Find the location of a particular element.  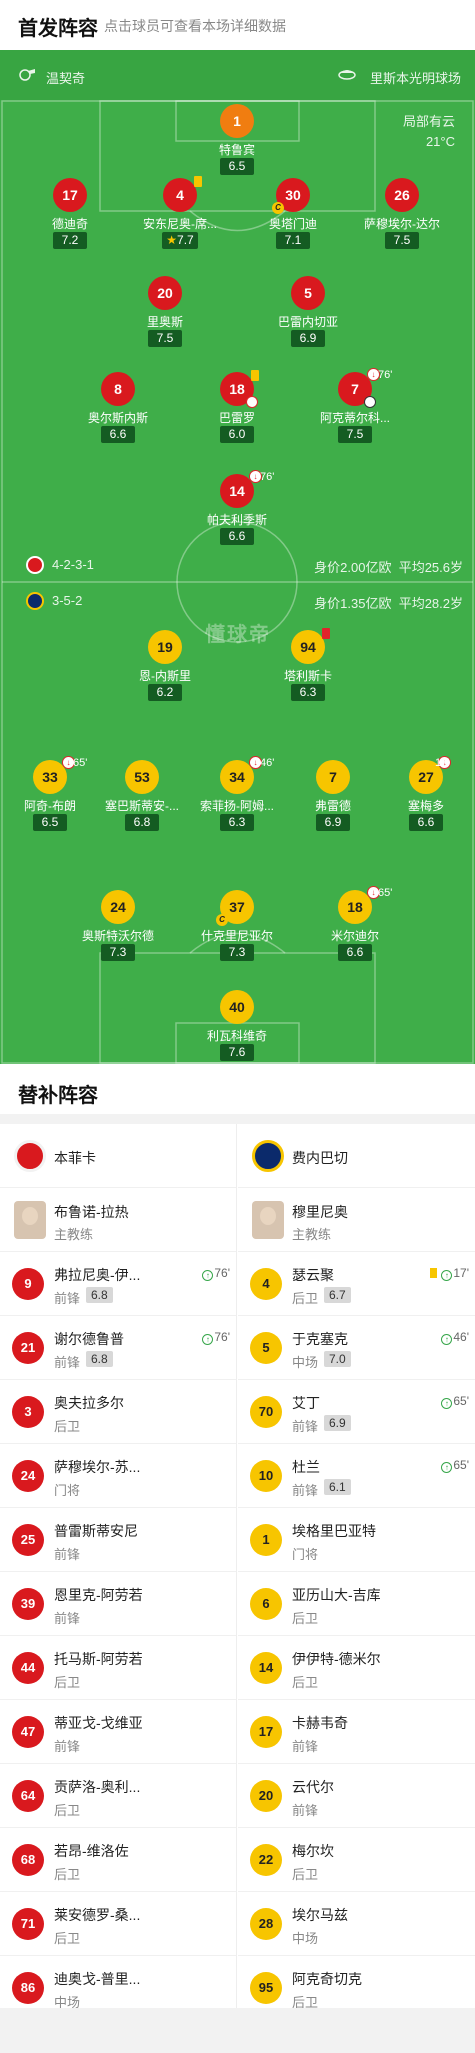

player-number: 94 is located at coordinates (310, 646).